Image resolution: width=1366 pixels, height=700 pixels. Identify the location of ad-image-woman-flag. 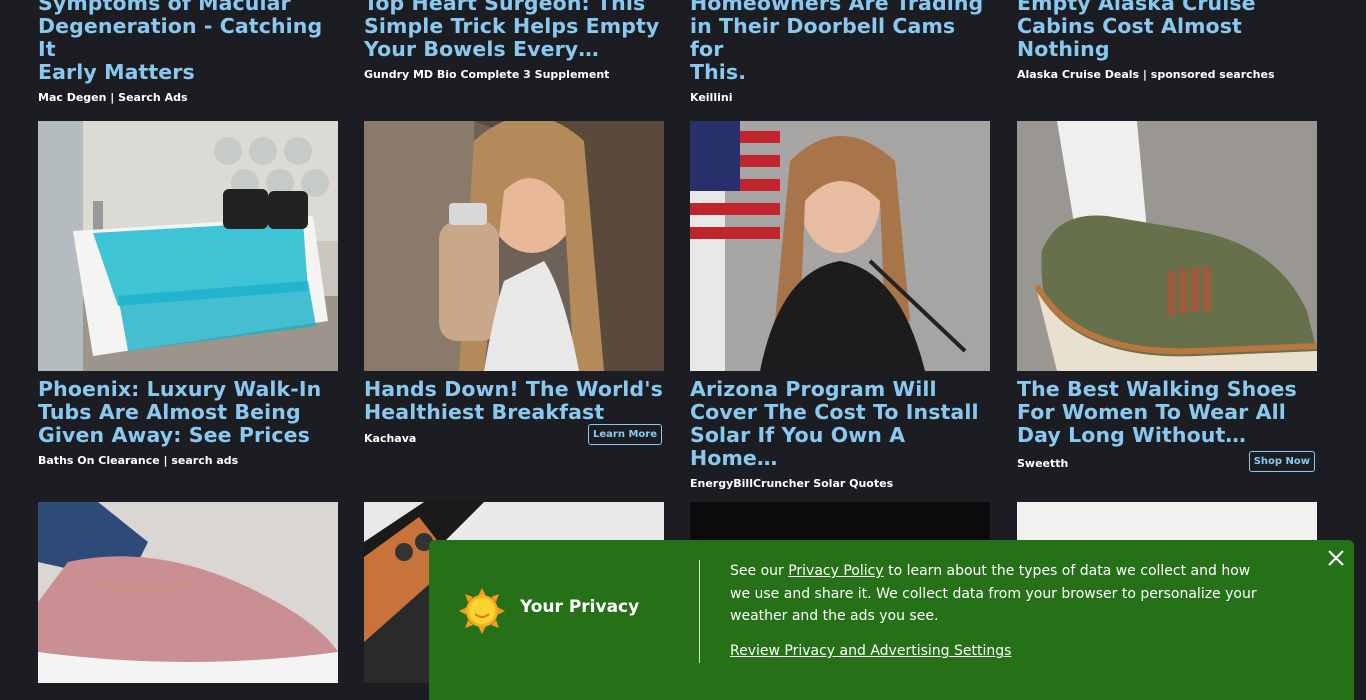
(840, 246).